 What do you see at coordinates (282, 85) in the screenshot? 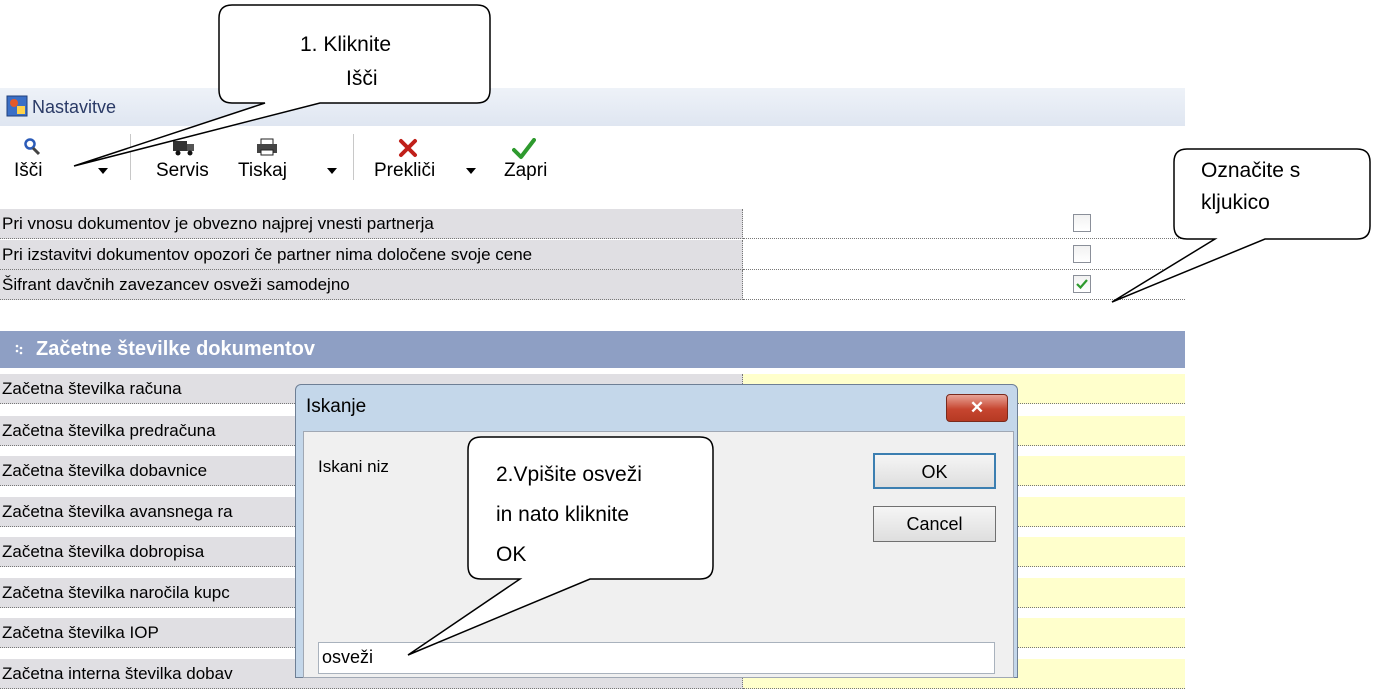
I see `callout-1-bubble` at bounding box center [282, 85].